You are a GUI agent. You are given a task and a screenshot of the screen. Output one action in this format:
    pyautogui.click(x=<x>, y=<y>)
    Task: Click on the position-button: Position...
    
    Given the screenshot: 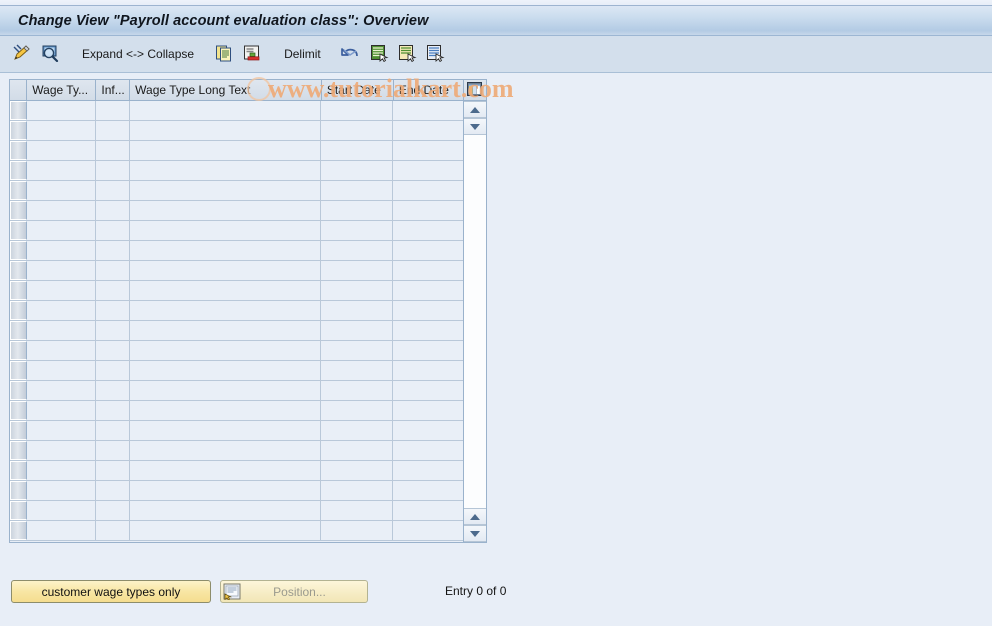 What is the action you would take?
    pyautogui.click(x=294, y=591)
    